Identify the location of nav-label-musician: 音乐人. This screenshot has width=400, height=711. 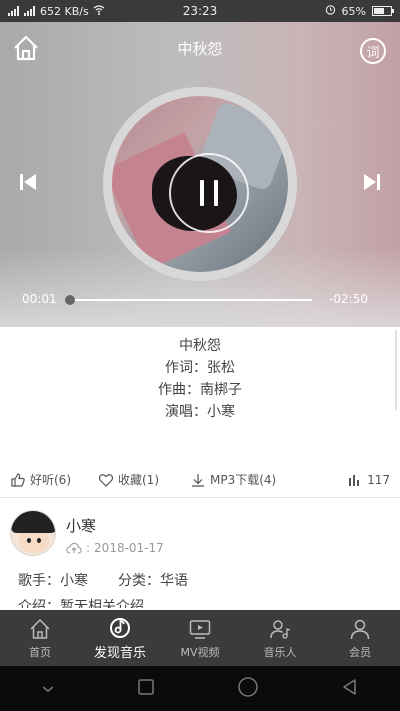
(280, 652).